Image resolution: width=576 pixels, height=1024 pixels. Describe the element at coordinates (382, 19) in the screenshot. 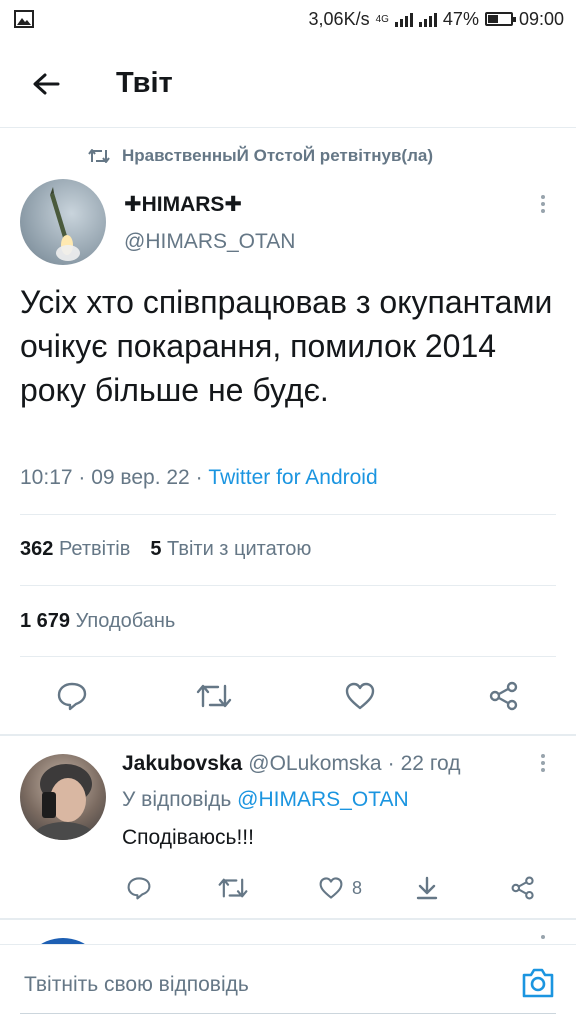

I see `network-type: 4G` at that location.